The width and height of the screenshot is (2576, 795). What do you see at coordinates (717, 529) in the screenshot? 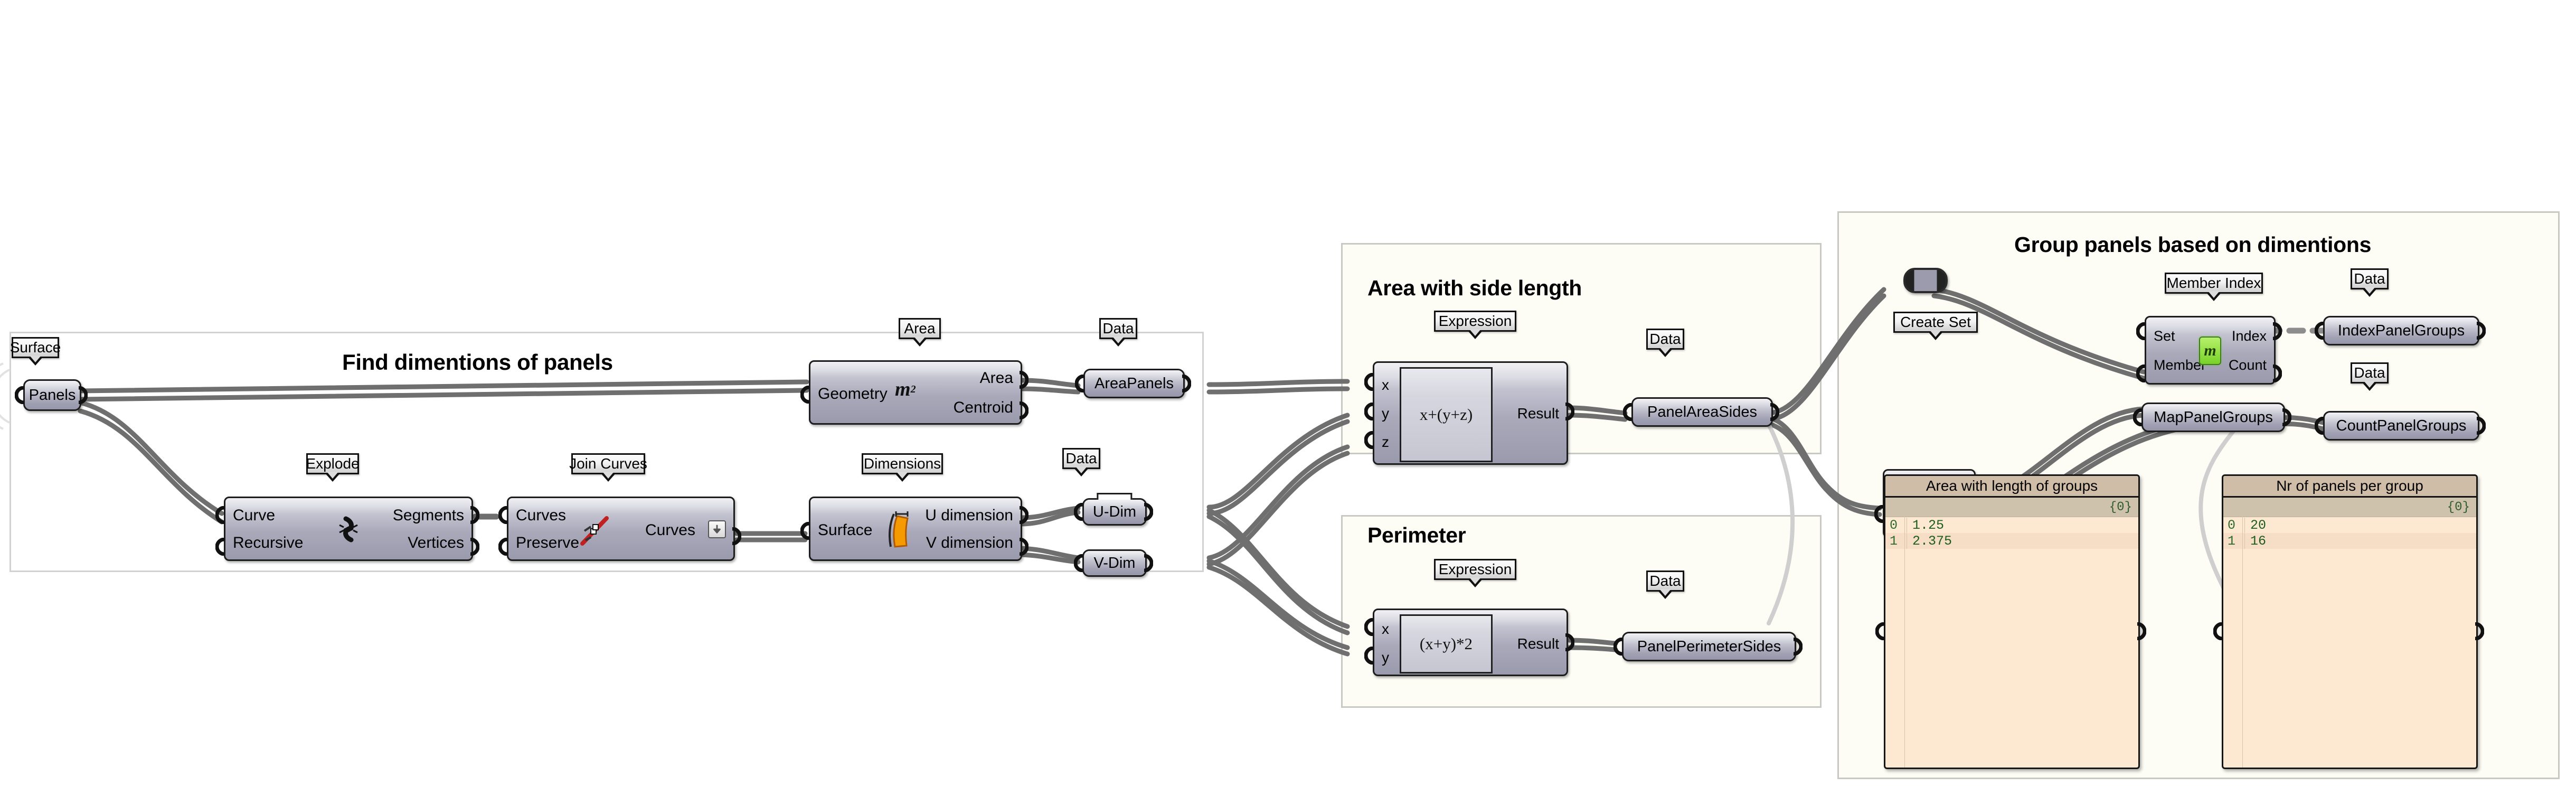
I see `flatten-button` at bounding box center [717, 529].